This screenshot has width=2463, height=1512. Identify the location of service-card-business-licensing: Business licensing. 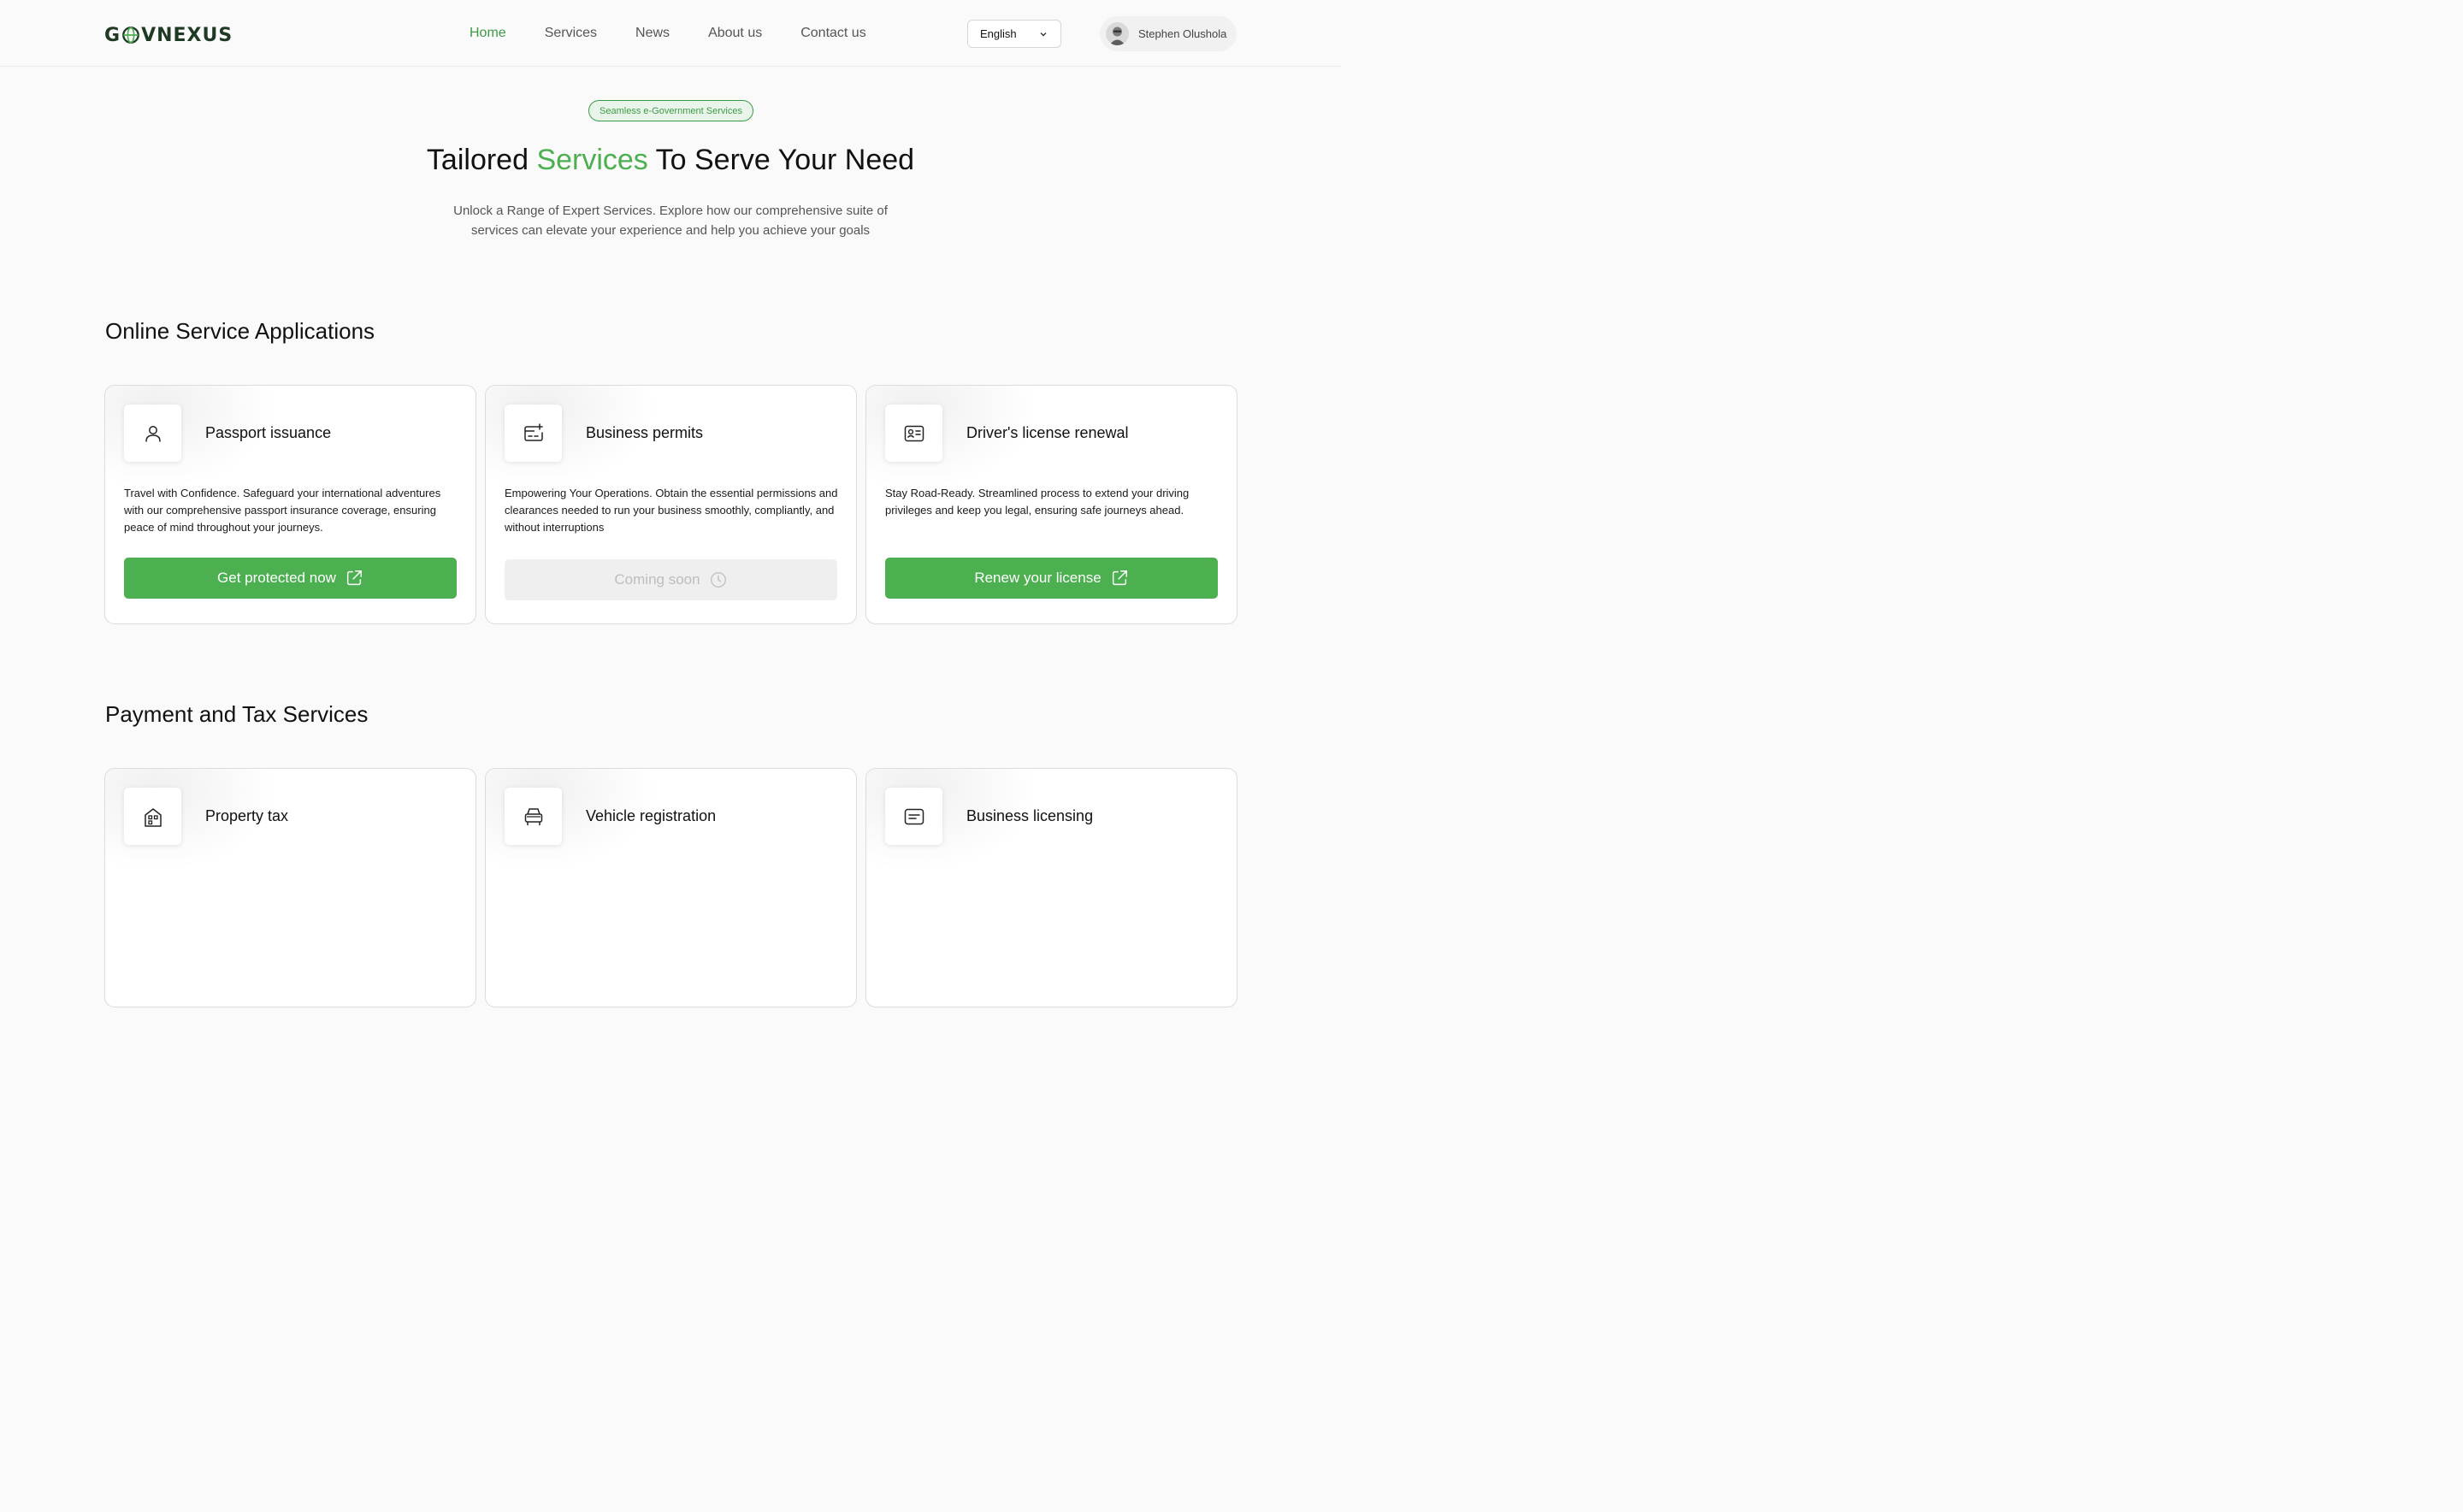
(1051, 887).